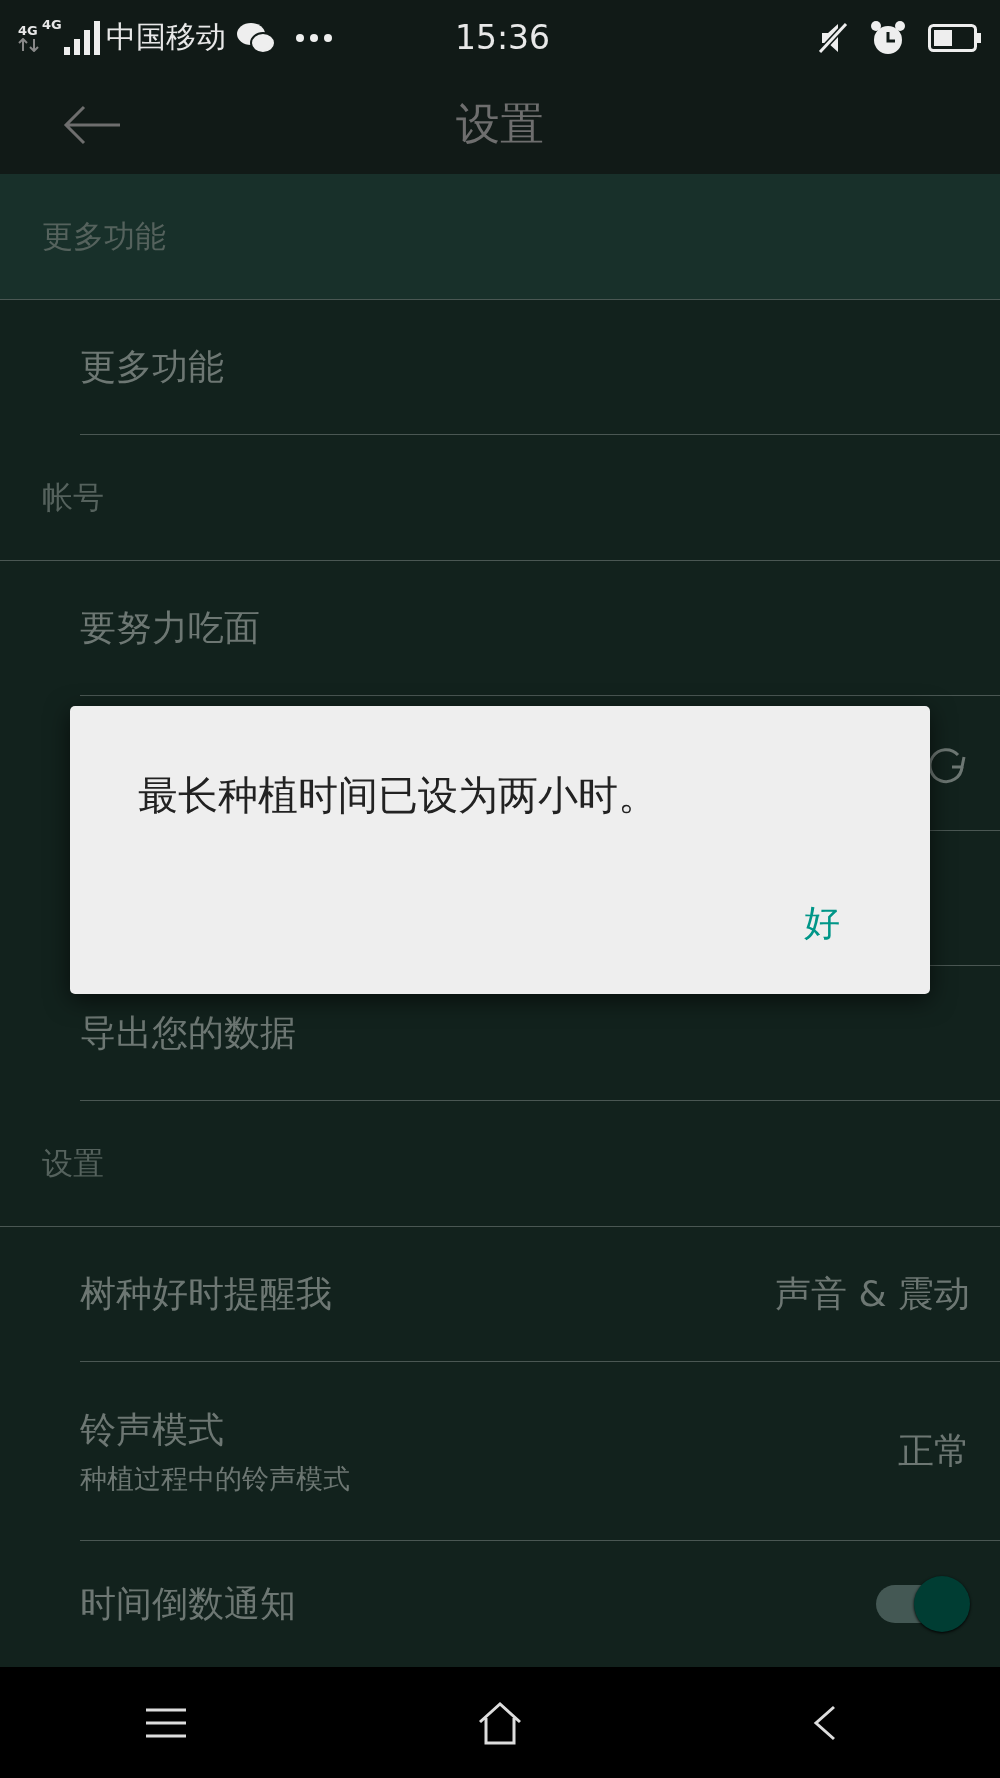 The height and width of the screenshot is (1778, 1000). Describe the element at coordinates (215, 1430) in the screenshot. I see `setting-label: 铃声模式` at that location.